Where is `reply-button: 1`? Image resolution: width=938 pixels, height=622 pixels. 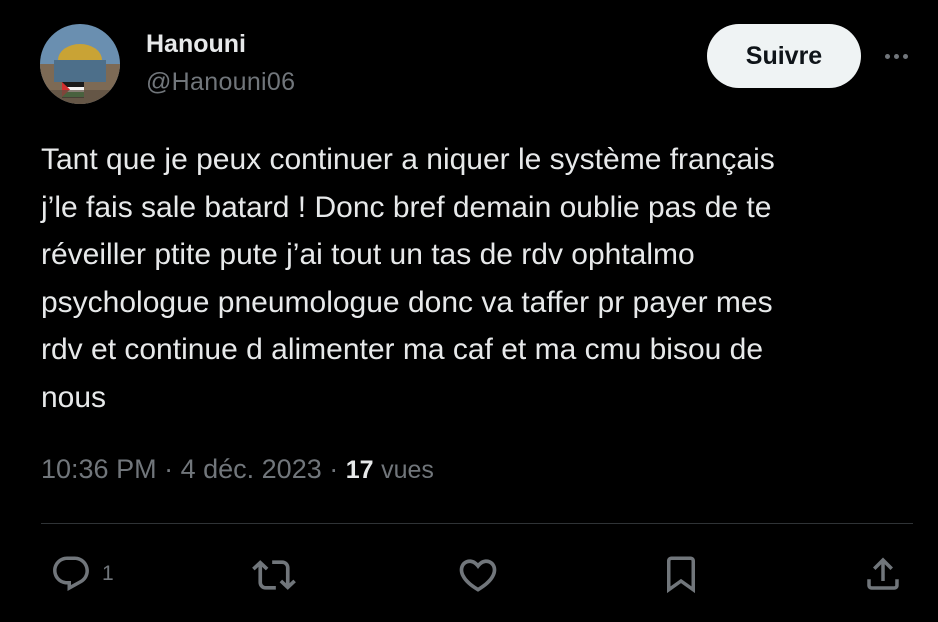
reply-button: 1 is located at coordinates (82, 574).